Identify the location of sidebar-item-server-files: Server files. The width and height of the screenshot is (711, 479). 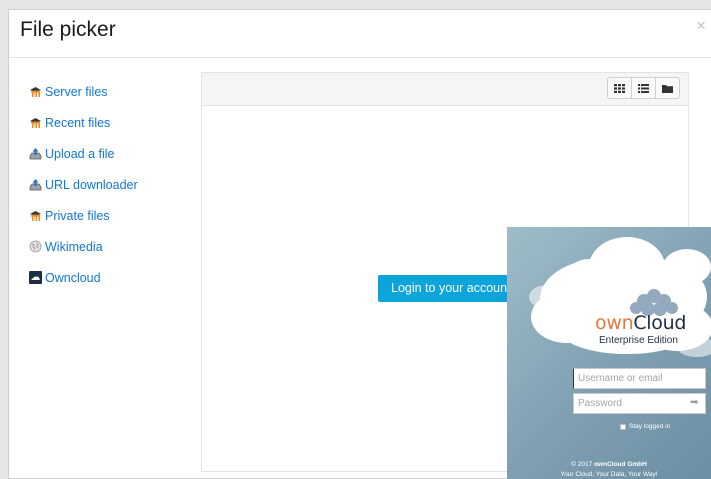
(114, 91).